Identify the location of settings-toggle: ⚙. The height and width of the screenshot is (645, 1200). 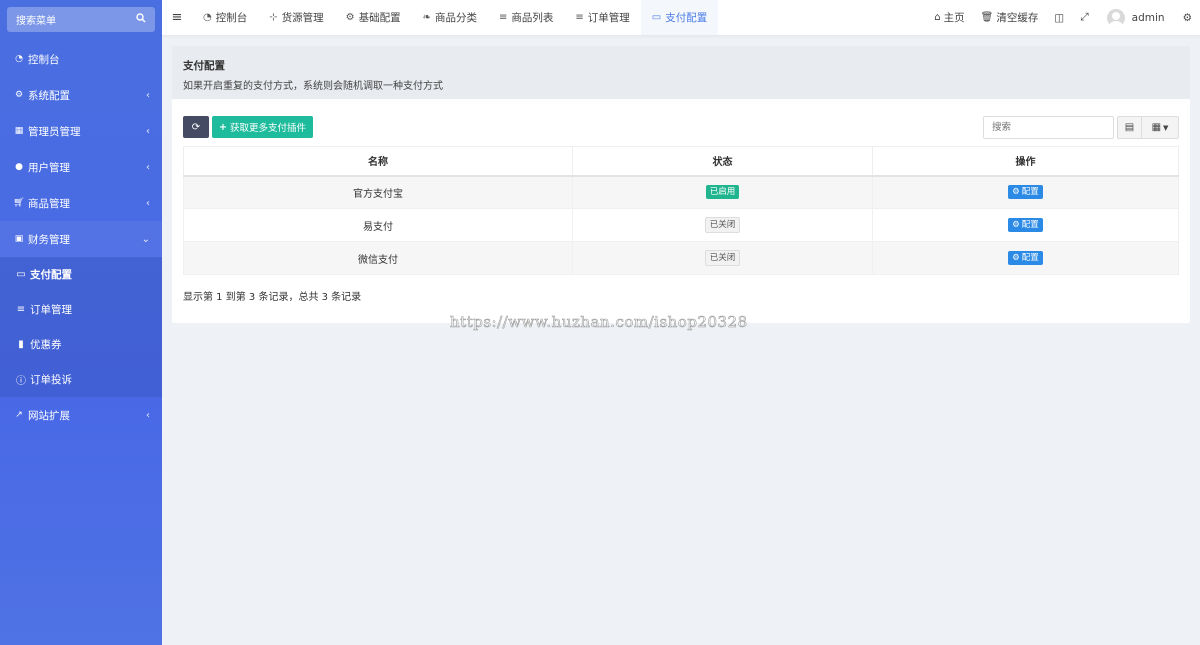
(1187, 17).